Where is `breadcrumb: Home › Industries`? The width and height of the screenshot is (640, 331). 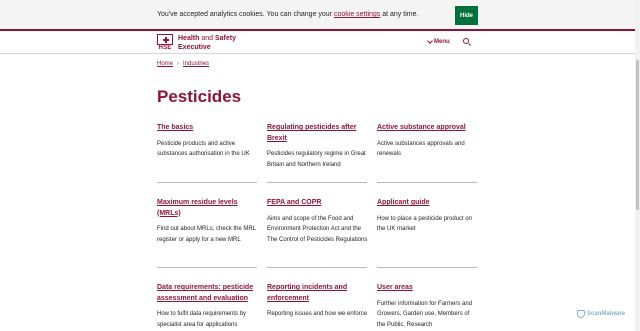
breadcrumb: Home › Industries is located at coordinates (183, 64).